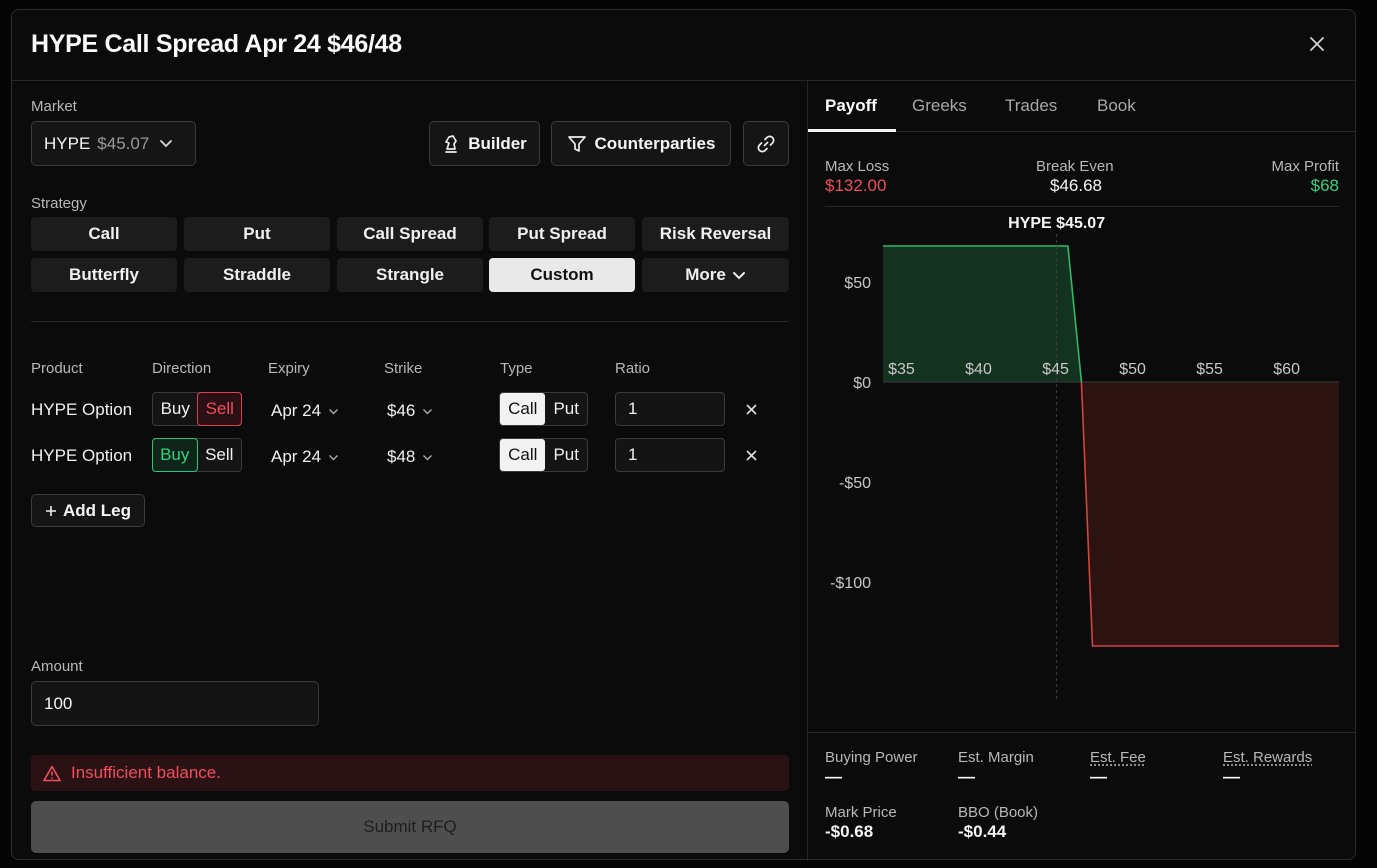 The height and width of the screenshot is (868, 1377). I want to click on strategy-risk-reversal: Risk Reversal, so click(715, 234).